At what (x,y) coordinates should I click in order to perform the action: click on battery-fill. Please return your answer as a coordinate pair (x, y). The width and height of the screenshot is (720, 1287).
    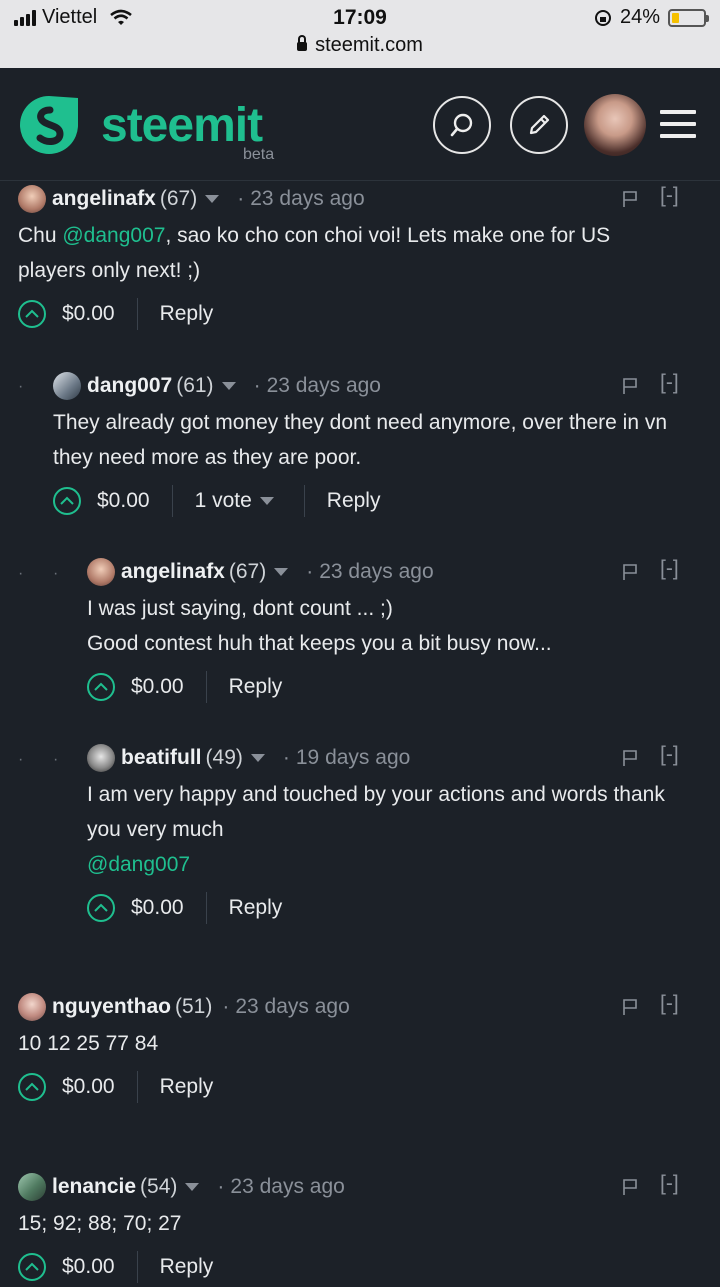
    Looking at the image, I should click on (675, 17).